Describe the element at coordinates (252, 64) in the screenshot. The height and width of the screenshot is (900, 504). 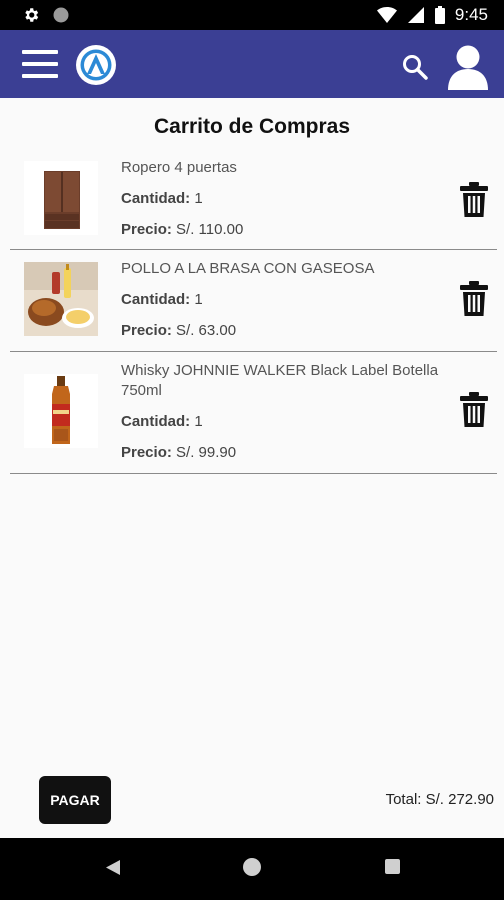
I see `app-bar` at that location.